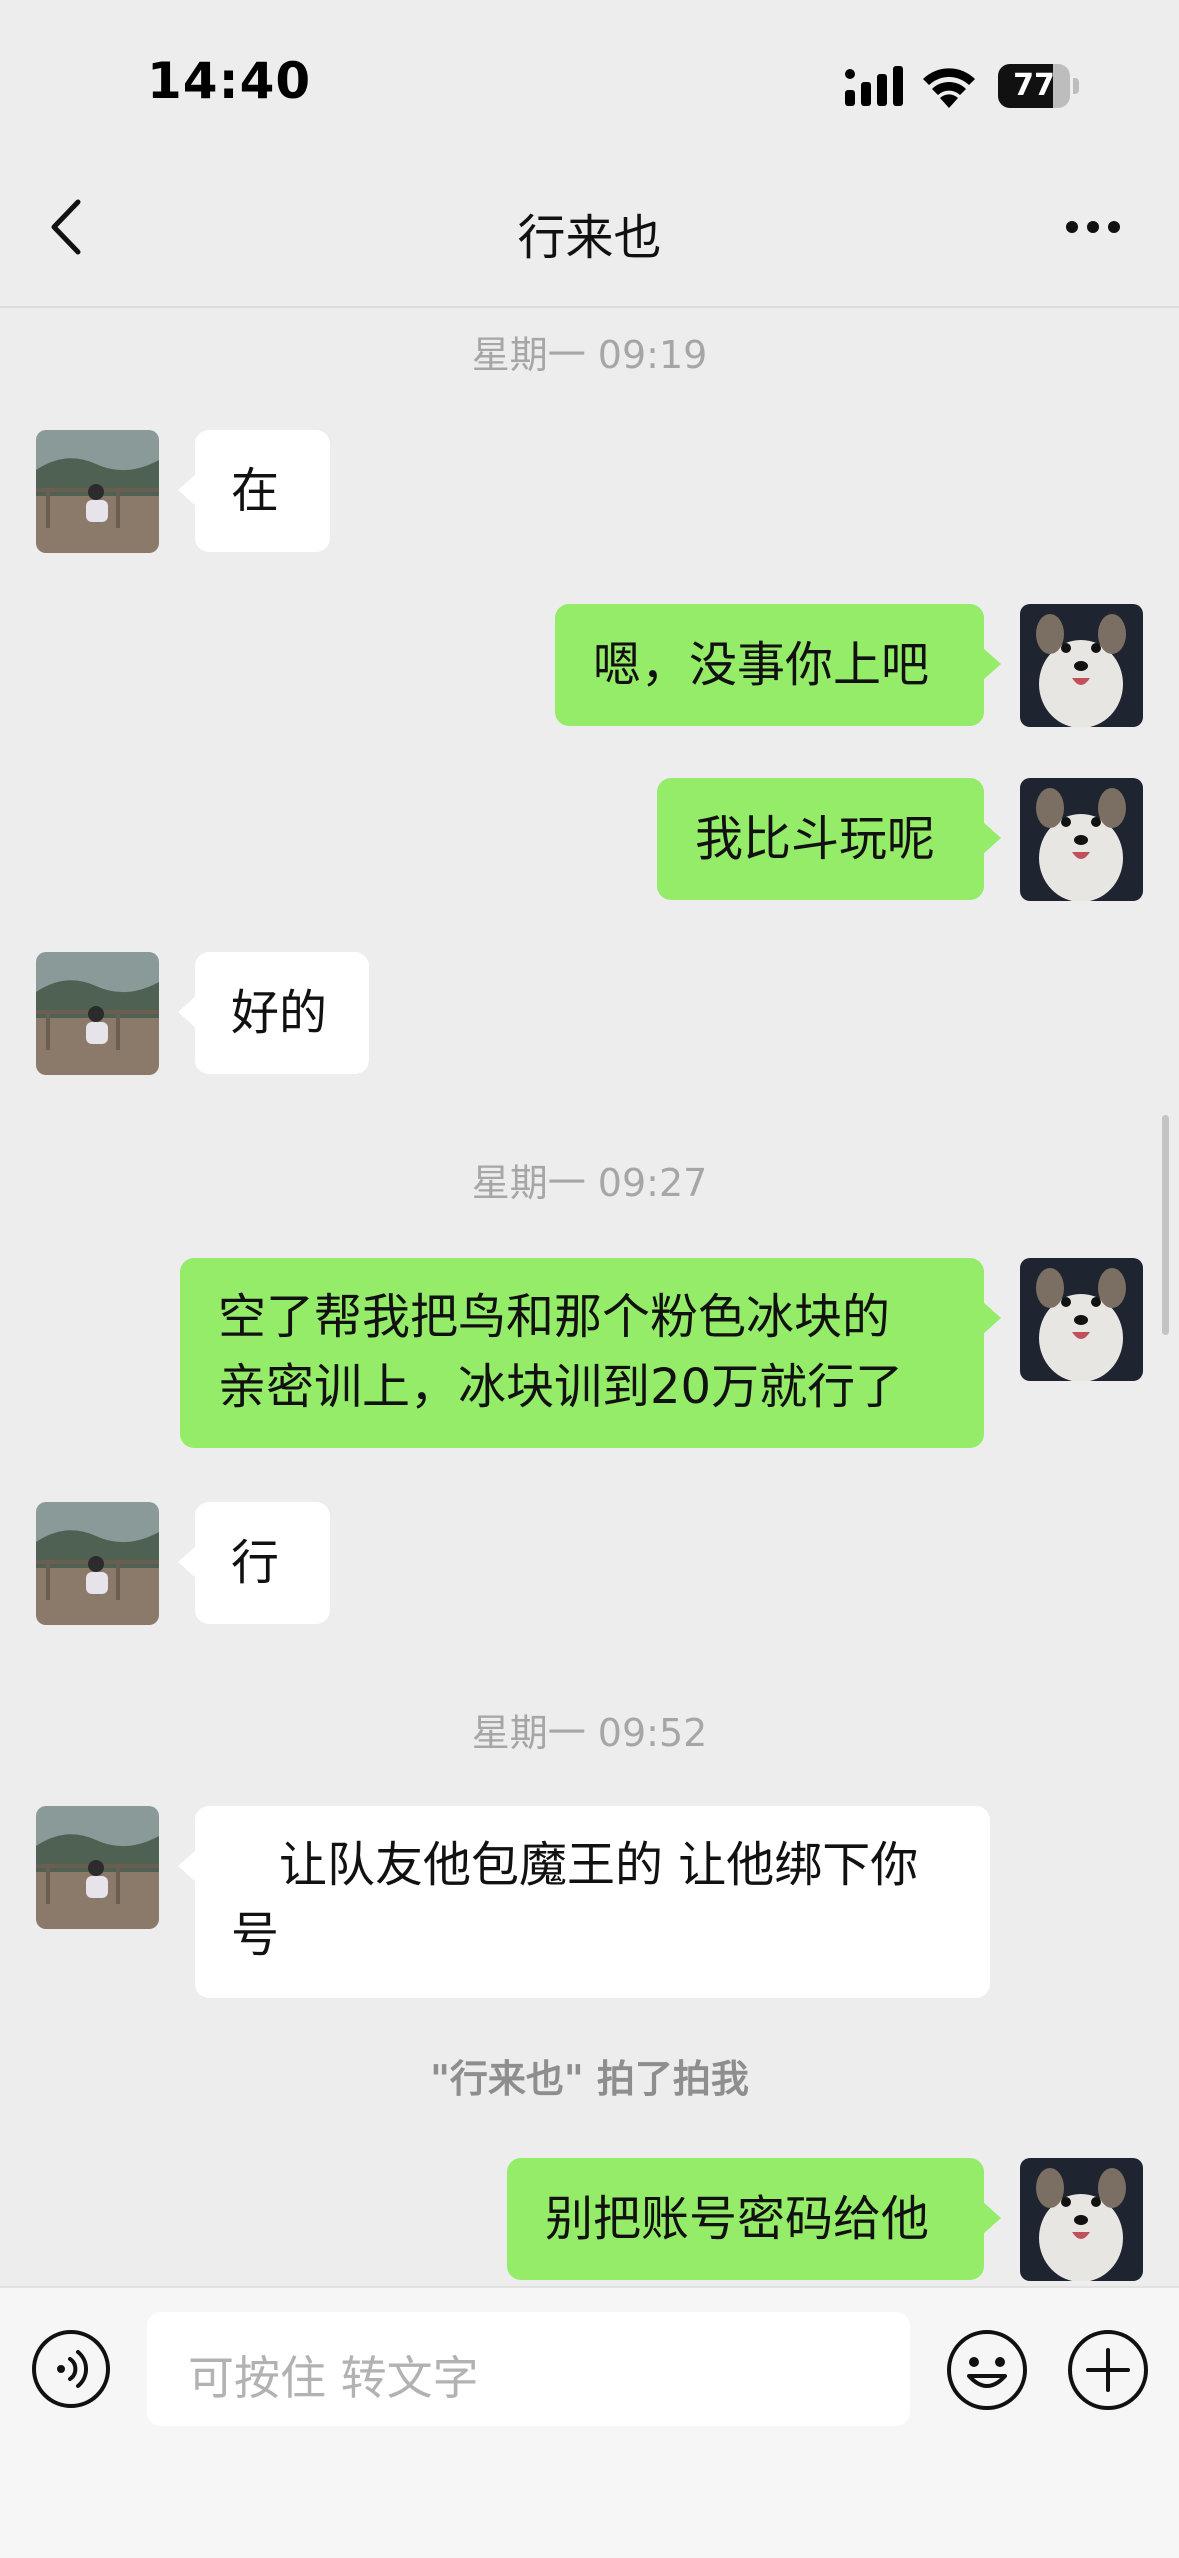 This screenshot has width=1179, height=2558. I want to click on more-horizontal-icon, so click(1093, 227).